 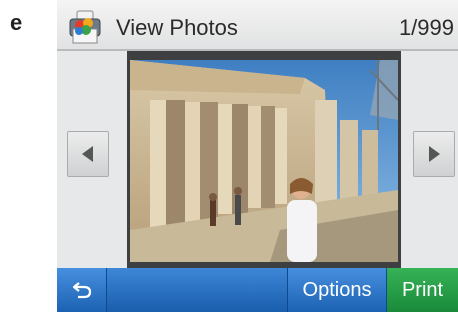 I want to click on print-button: Print, so click(x=422, y=290).